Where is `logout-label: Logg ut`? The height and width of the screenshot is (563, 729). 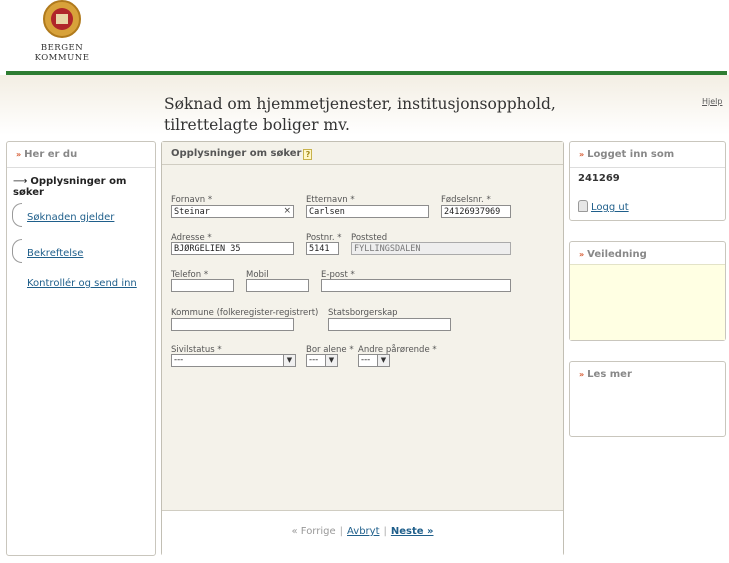 logout-label: Logg ut is located at coordinates (610, 207).